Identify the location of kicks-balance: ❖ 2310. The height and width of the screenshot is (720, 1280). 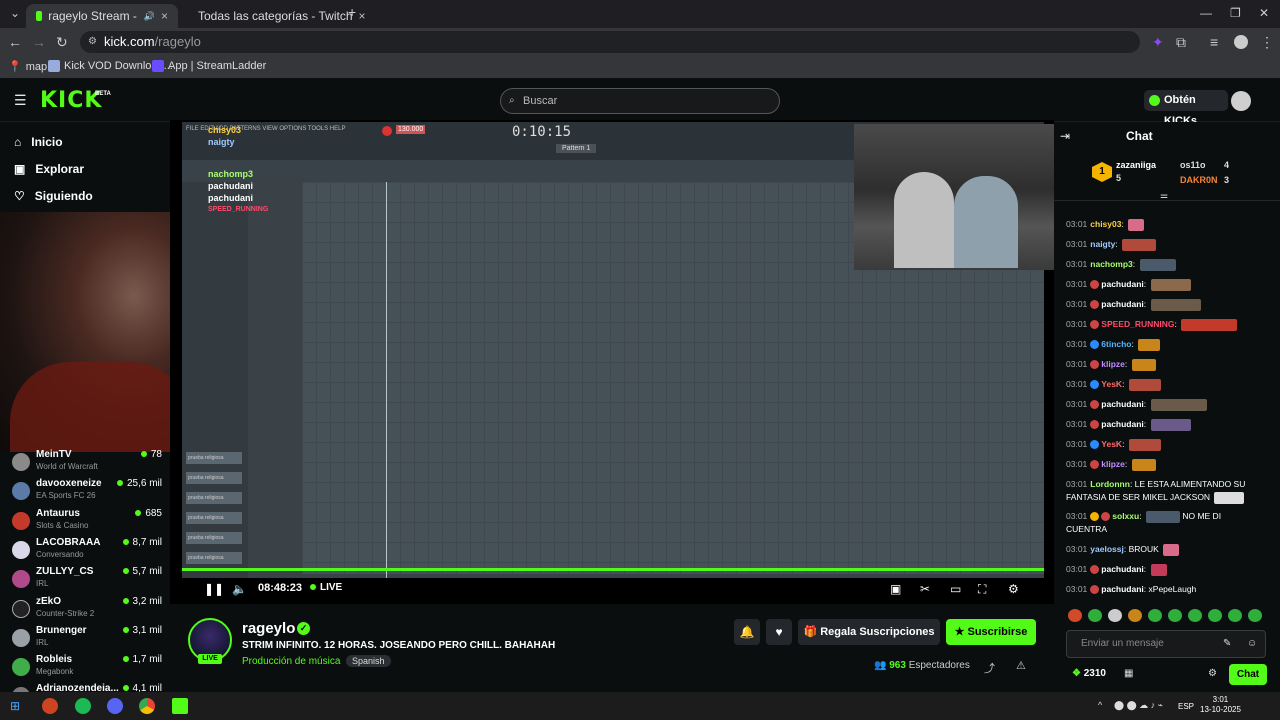
(1089, 673).